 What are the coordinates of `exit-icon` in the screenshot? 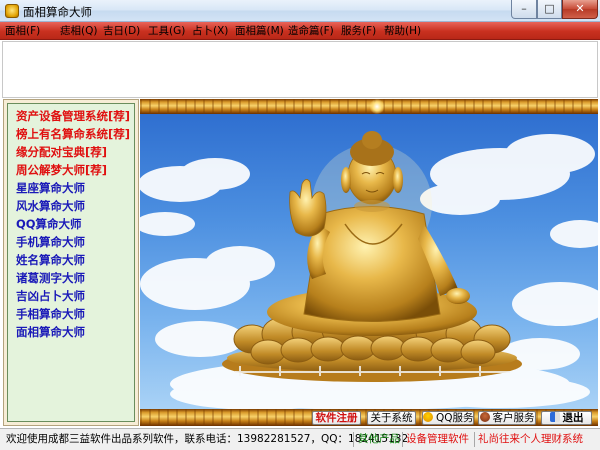 It's located at (554, 417).